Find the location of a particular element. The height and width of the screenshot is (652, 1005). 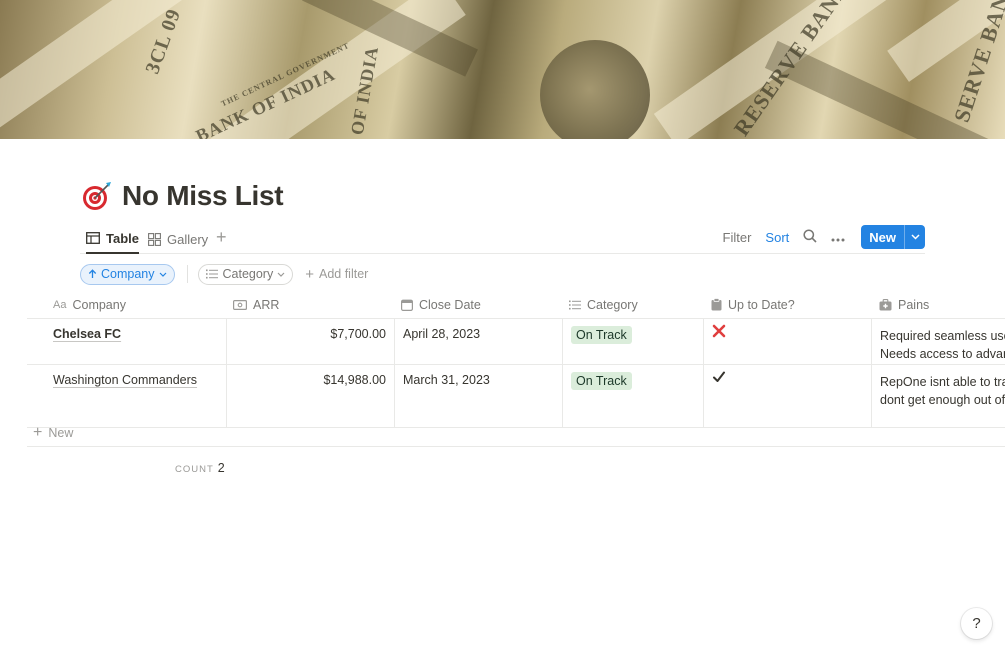

sort-pill: Company is located at coordinates (127, 274).